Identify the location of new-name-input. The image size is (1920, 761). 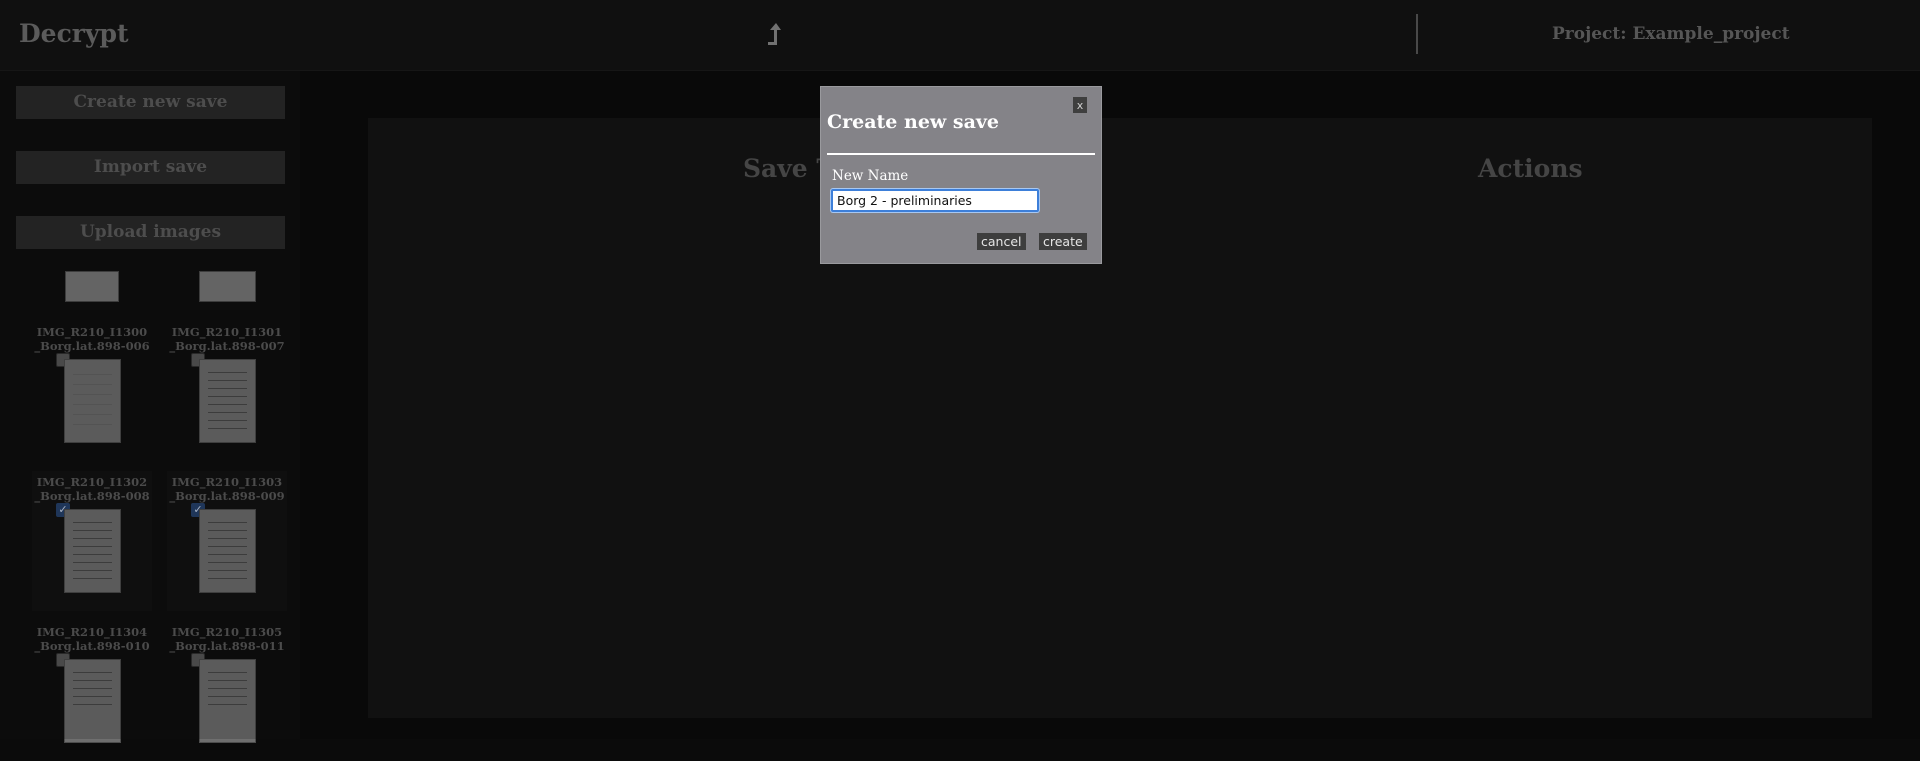
(935, 200).